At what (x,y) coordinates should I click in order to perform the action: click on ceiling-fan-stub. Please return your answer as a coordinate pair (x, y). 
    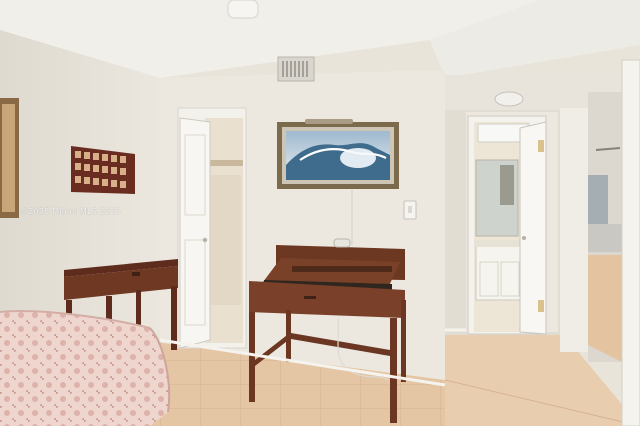
    Looking at the image, I should click on (243, 9).